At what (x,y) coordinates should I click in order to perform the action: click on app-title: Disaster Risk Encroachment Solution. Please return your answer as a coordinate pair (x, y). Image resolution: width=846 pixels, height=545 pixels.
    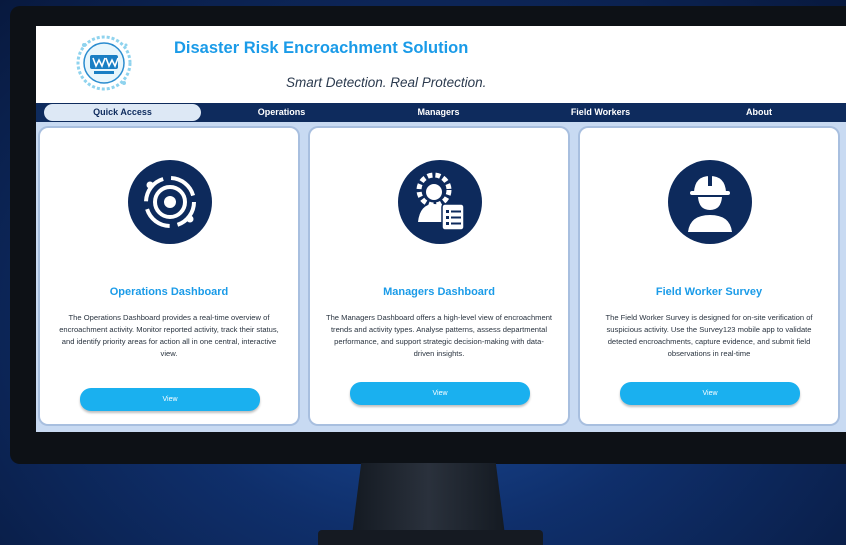
    Looking at the image, I should click on (321, 48).